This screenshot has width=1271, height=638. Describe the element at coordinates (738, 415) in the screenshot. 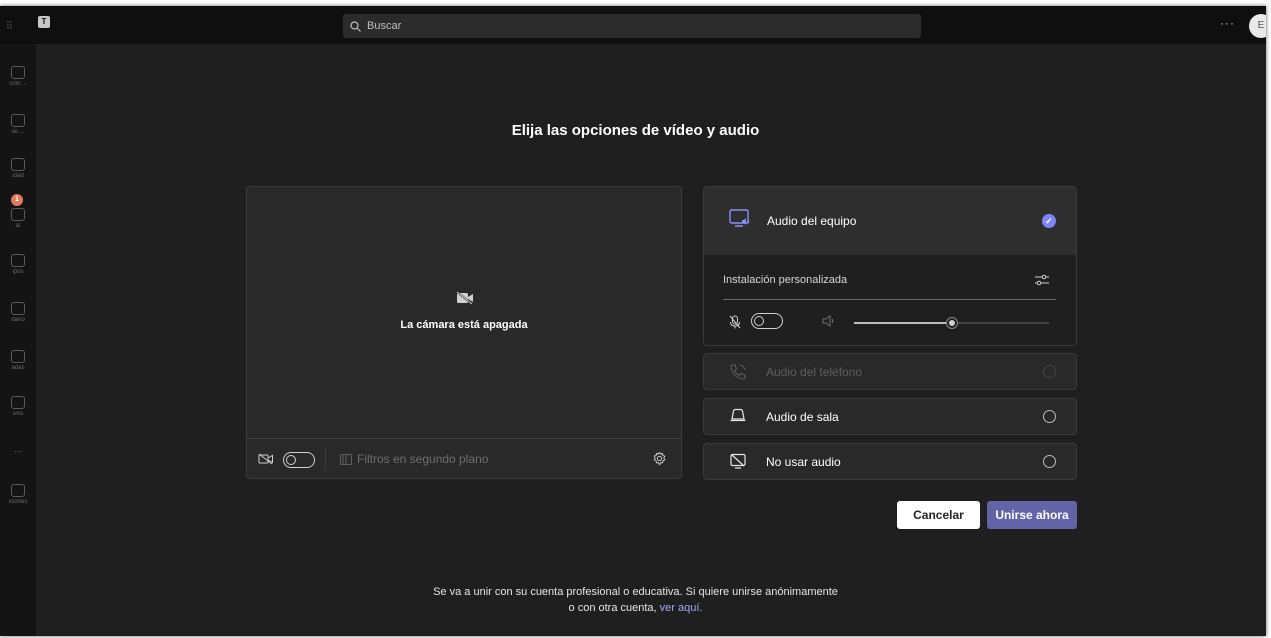

I see `room-device-icon` at that location.